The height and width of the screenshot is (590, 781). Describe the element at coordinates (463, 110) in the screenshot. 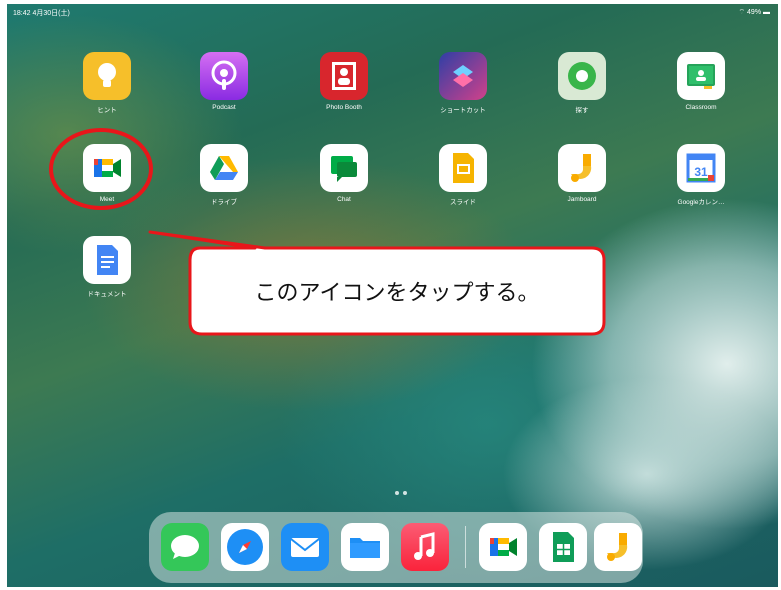

I see `app-label: ショートカット` at that location.